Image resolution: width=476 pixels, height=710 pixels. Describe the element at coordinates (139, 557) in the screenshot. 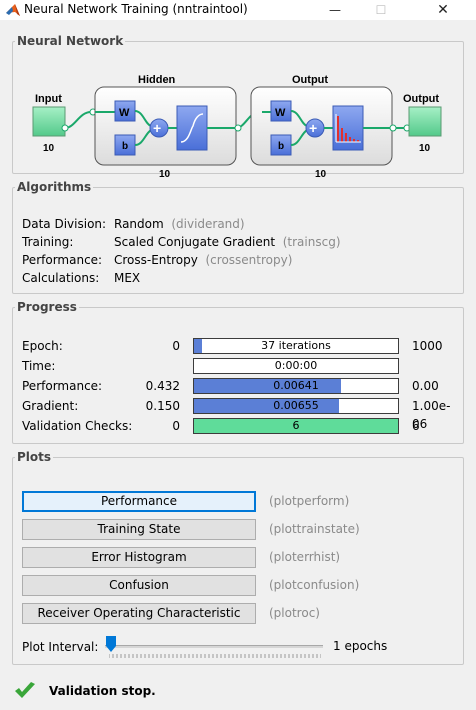

I see `error-histogram-plot-button: Error Histogram` at that location.